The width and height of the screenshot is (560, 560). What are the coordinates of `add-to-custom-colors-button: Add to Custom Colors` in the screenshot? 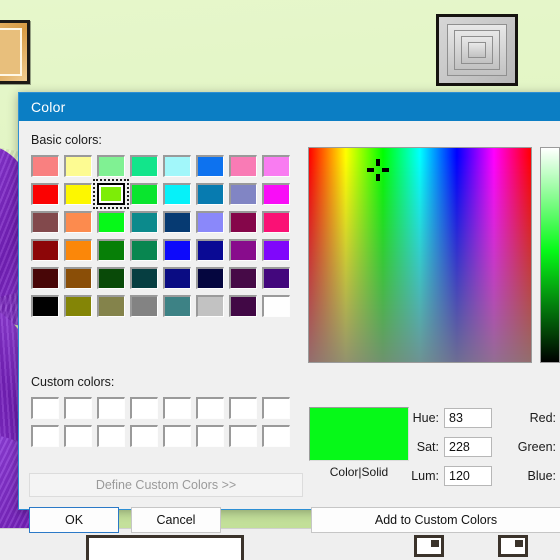 It's located at (435, 520).